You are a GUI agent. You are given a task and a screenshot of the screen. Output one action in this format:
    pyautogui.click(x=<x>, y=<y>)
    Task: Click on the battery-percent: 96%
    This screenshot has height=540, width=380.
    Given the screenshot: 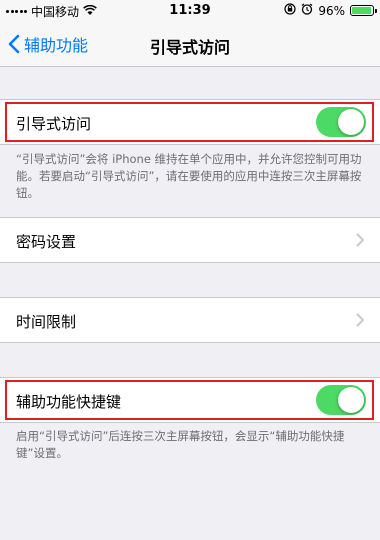 What is the action you would take?
    pyautogui.click(x=331, y=10)
    